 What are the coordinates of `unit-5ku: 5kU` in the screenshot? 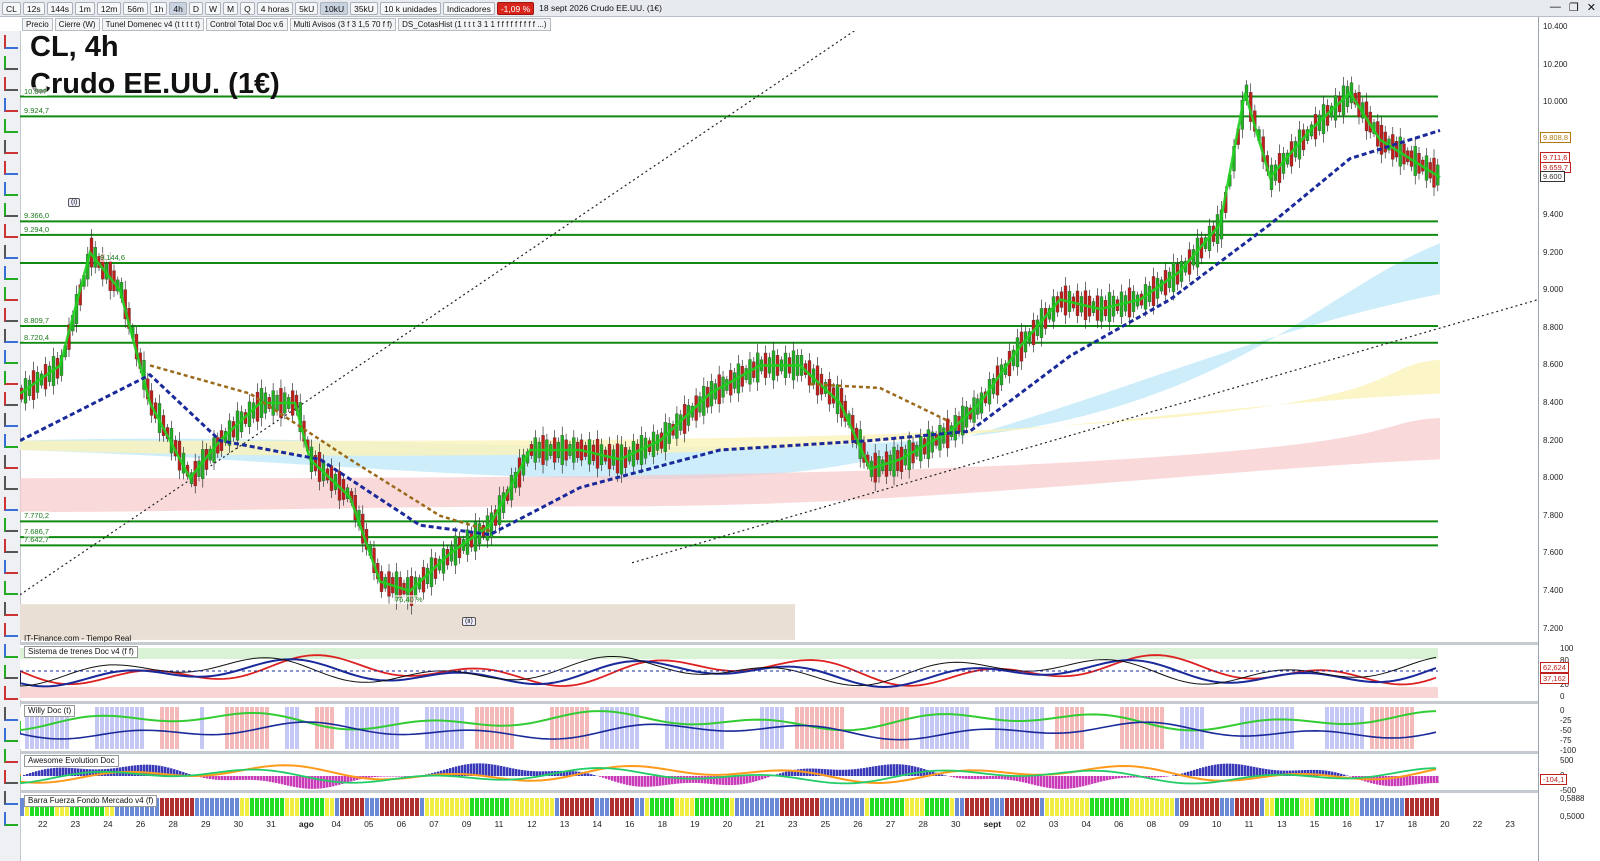 It's located at (307, 8).